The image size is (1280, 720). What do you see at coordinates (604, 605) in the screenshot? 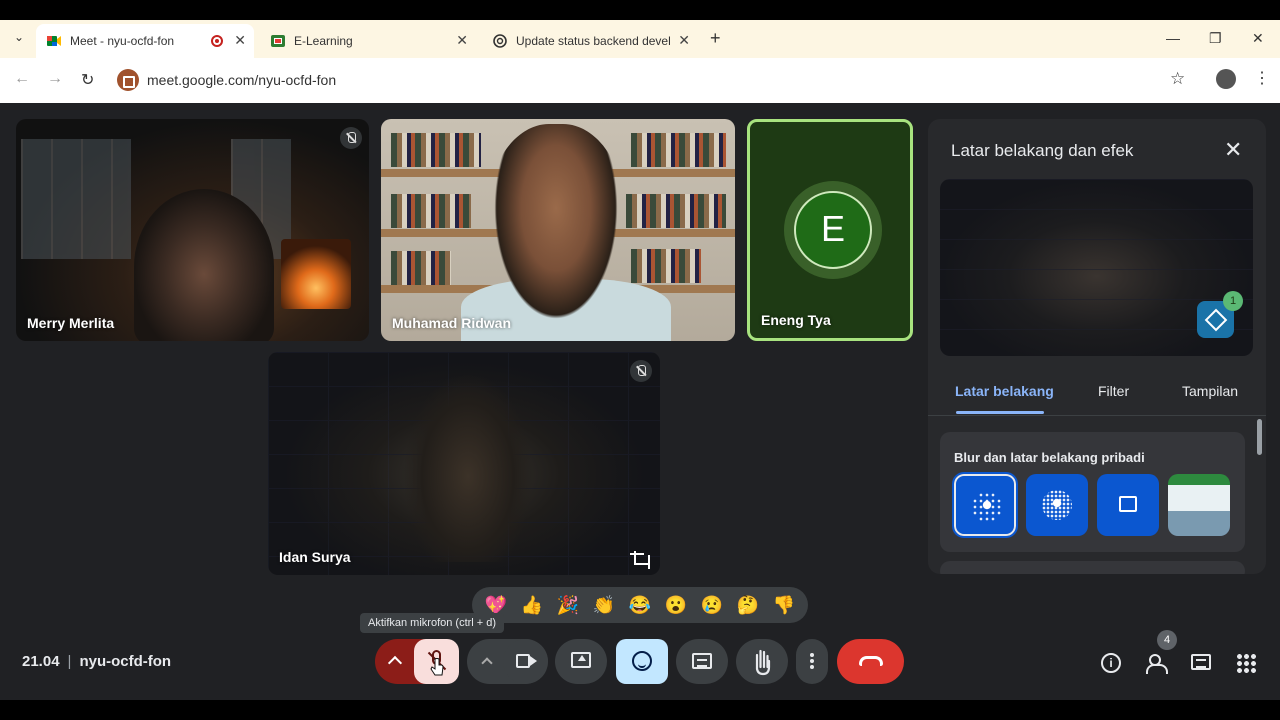
I see `reaction-clap-button: 👏` at bounding box center [604, 605].